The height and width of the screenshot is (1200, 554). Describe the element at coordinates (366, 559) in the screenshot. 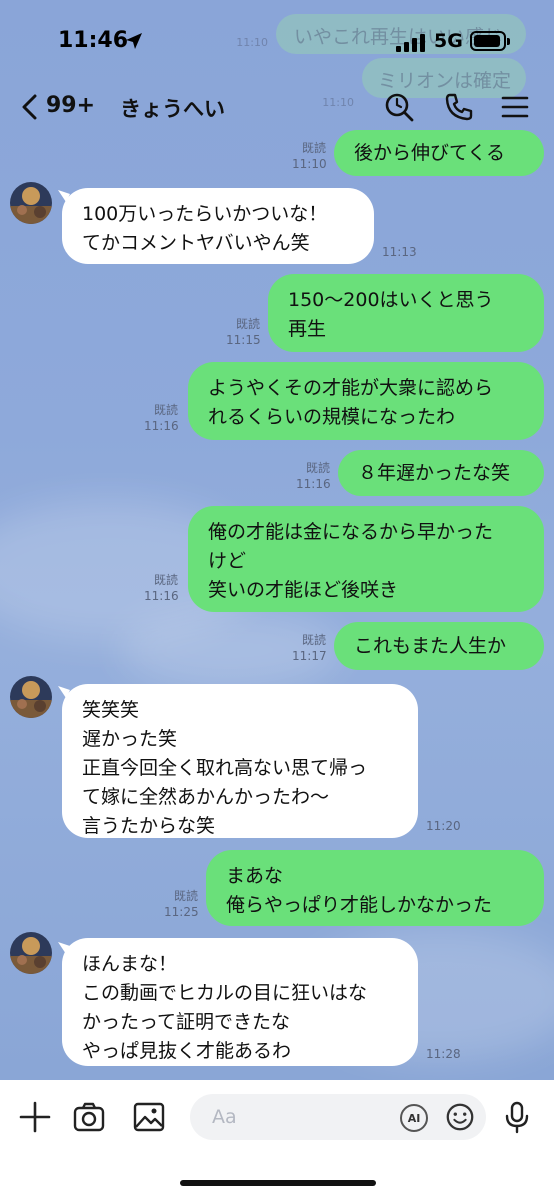

I see `message-bubble: 俺の才能は金になるから早かった けど 笑いの才能ほど後咲き` at that location.